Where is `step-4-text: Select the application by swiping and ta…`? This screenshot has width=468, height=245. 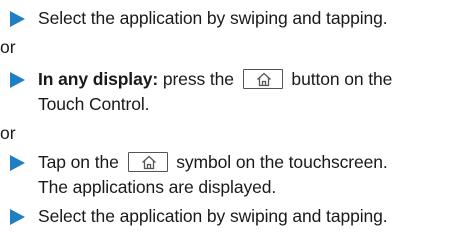 step-4-text: Select the application by swiping and ta… is located at coordinates (213, 216).